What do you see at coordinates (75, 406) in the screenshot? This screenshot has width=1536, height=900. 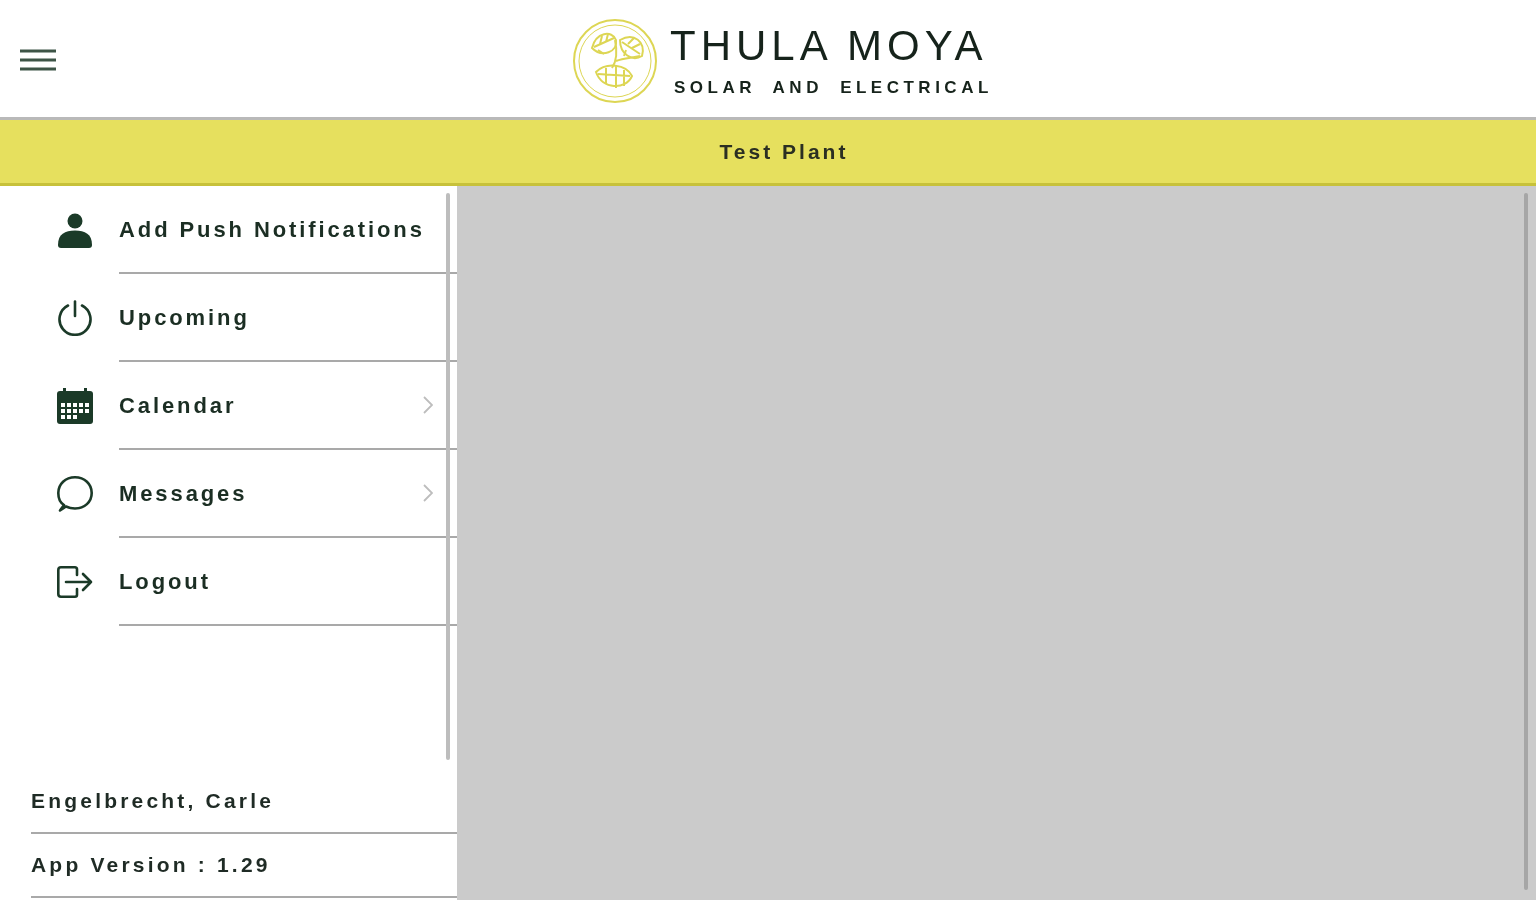 I see `calendar-icon` at bounding box center [75, 406].